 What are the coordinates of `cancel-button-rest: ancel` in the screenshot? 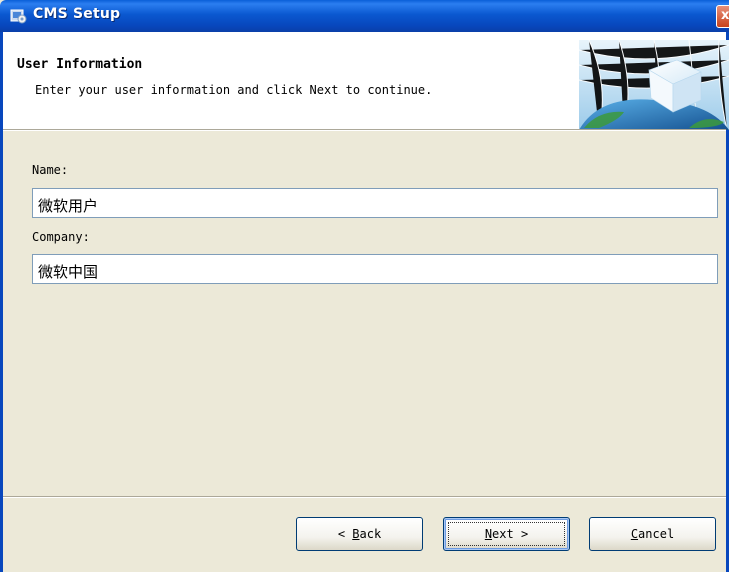 It's located at (656, 533).